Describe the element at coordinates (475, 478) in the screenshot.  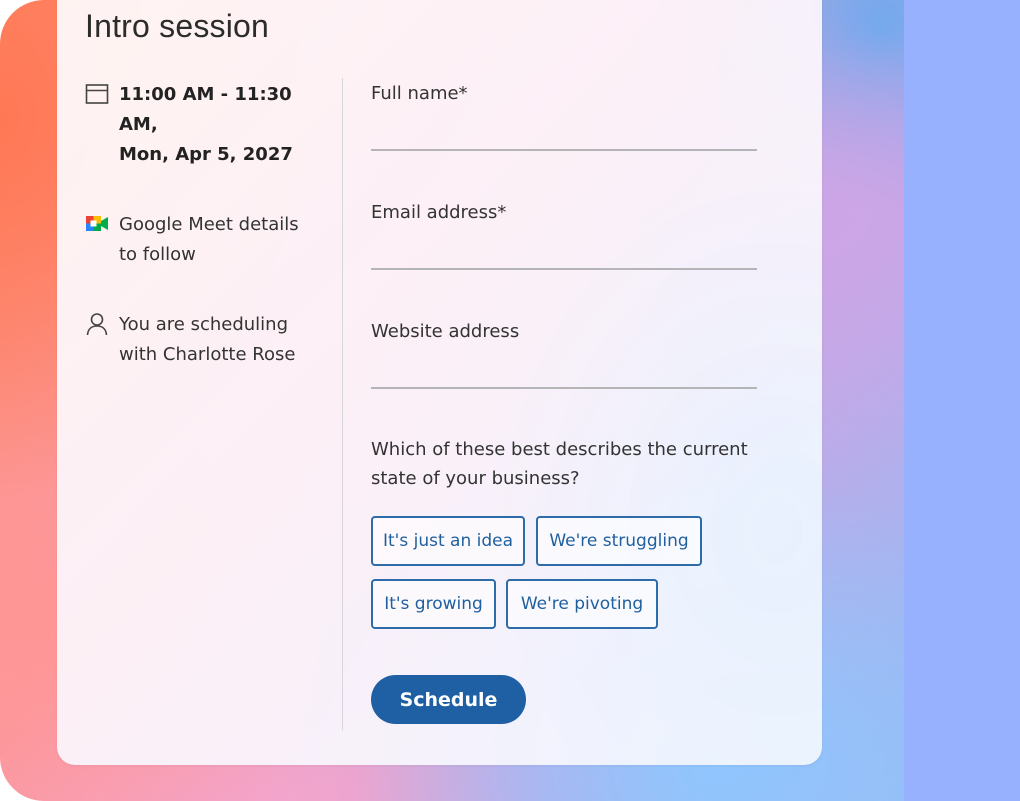
I see `question-line2: state of your business?` at that location.